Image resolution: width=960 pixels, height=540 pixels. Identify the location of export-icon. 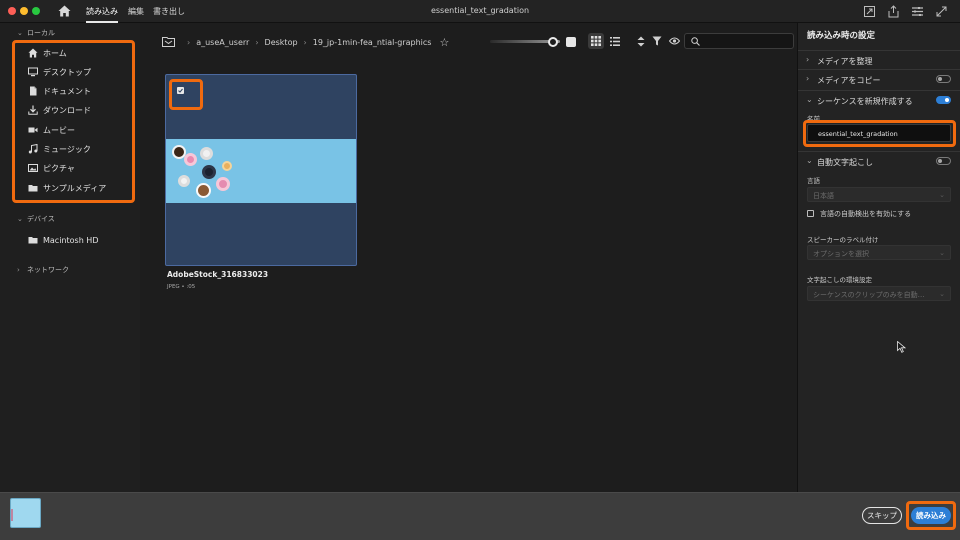
(893, 11).